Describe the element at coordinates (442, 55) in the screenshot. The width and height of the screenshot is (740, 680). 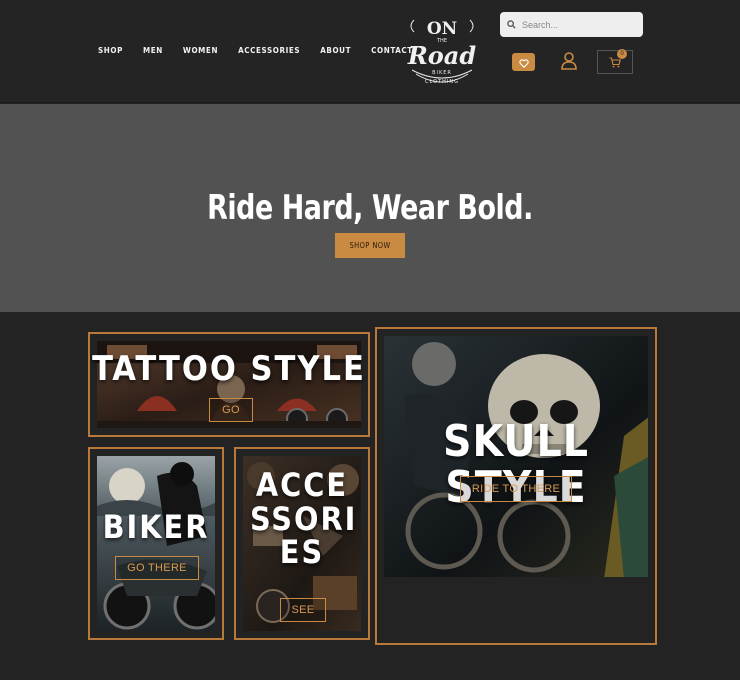
I see `svg-text: Road` at that location.